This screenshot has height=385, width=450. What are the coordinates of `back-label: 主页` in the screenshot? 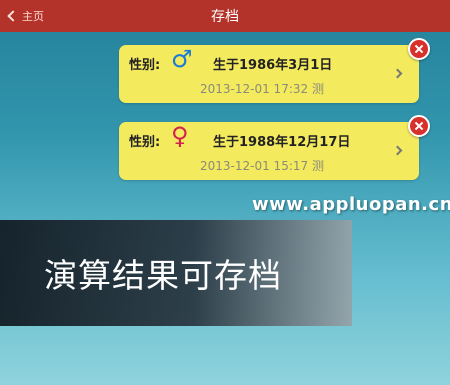 It's located at (33, 16).